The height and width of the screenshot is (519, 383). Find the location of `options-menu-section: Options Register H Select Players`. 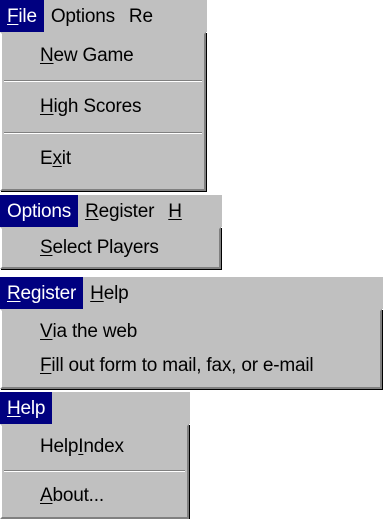

options-menu-section: Options Register H Select Players is located at coordinates (111, 232).